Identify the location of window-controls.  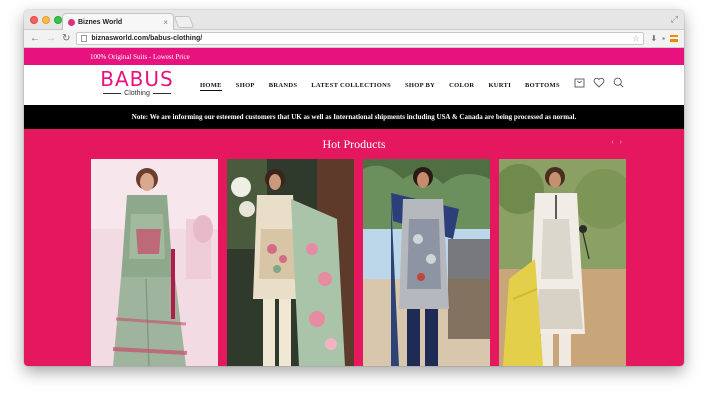
(46, 20).